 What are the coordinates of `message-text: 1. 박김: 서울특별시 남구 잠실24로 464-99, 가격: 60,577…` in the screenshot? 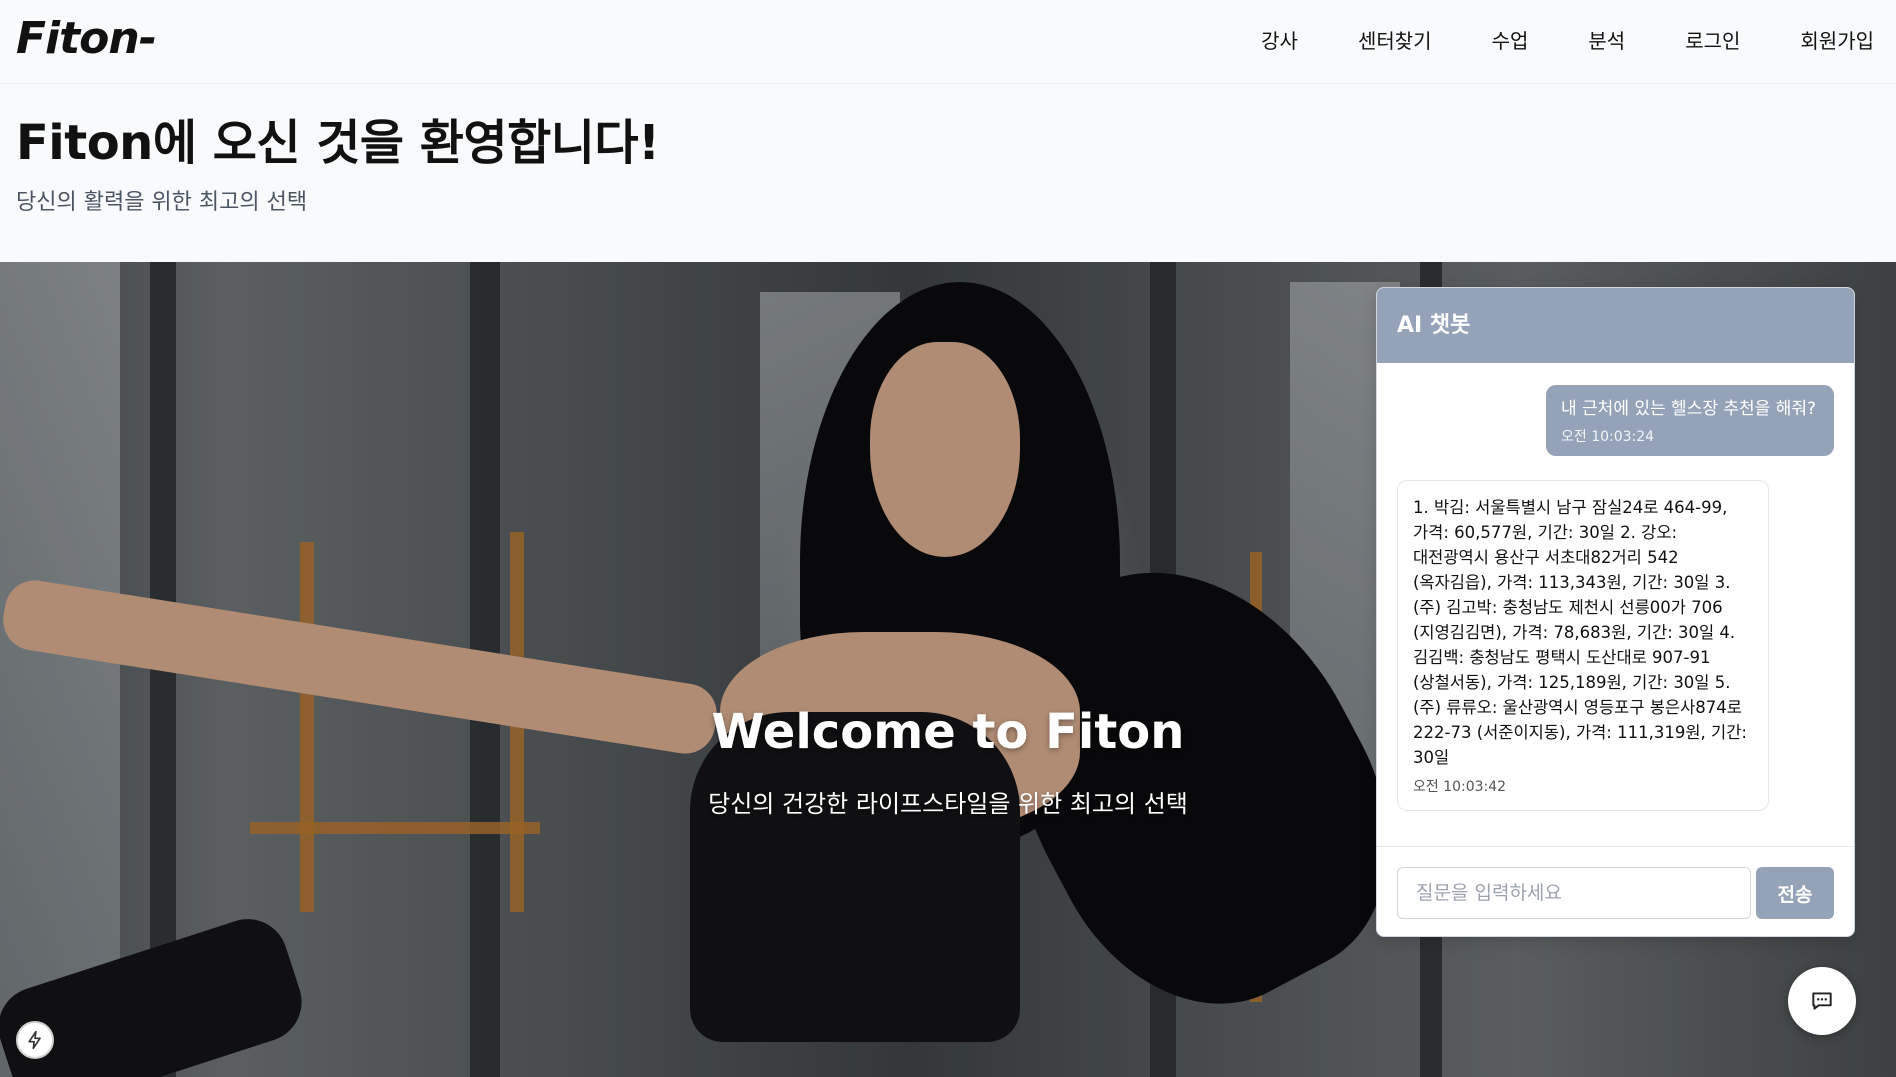 It's located at (1580, 632).